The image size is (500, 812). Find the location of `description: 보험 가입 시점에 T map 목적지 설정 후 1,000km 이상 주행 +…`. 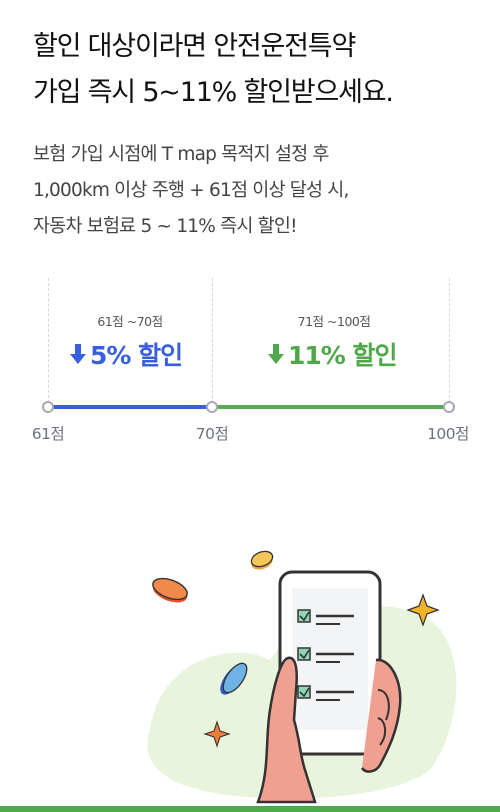

description: 보험 가입 시점에 T map 목적지 설정 후 1,000km 이상 주행 +… is located at coordinates (253, 191).